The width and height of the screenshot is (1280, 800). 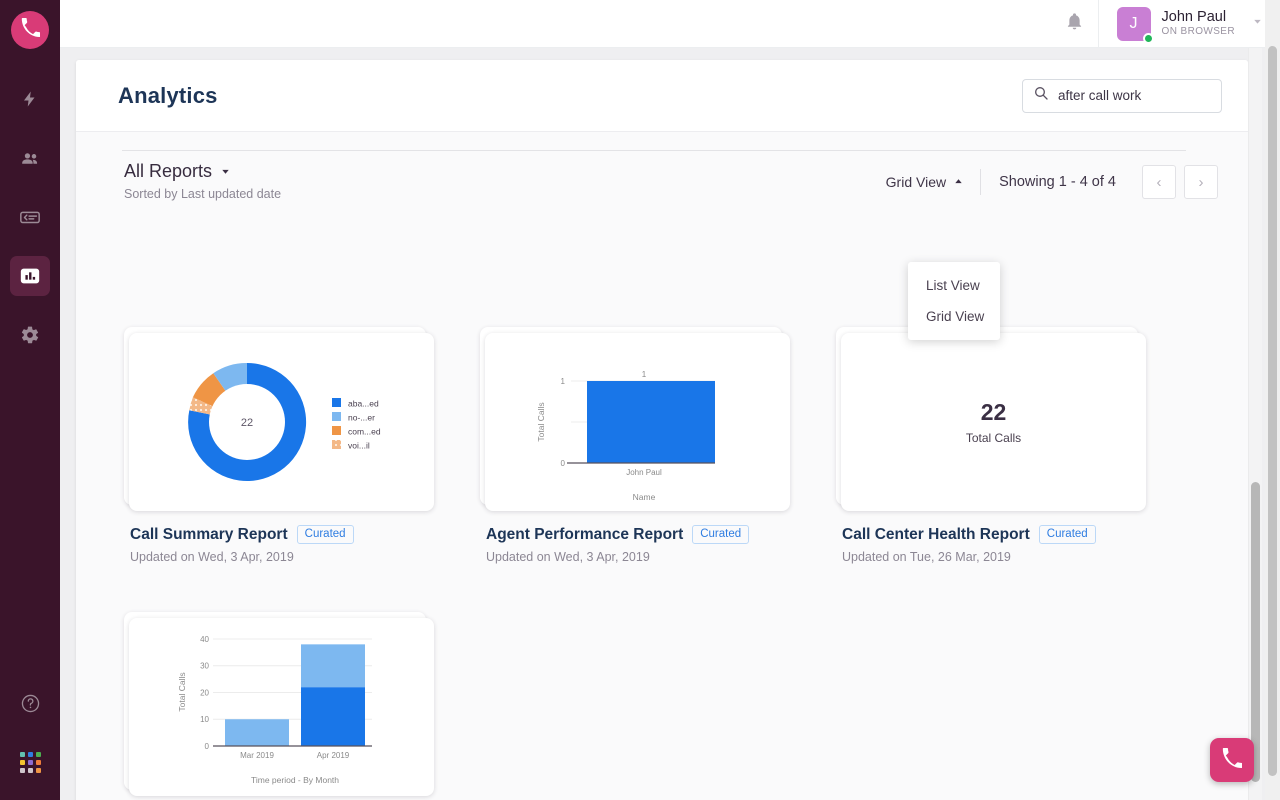 I want to click on apps-grid-icon, so click(x=30, y=762).